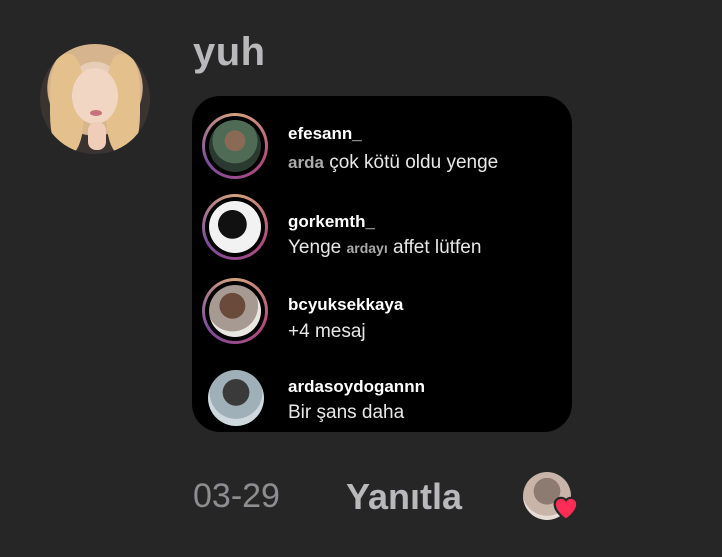 This screenshot has width=722, height=557. Describe the element at coordinates (95, 99) in the screenshot. I see `author-avatar` at that location.